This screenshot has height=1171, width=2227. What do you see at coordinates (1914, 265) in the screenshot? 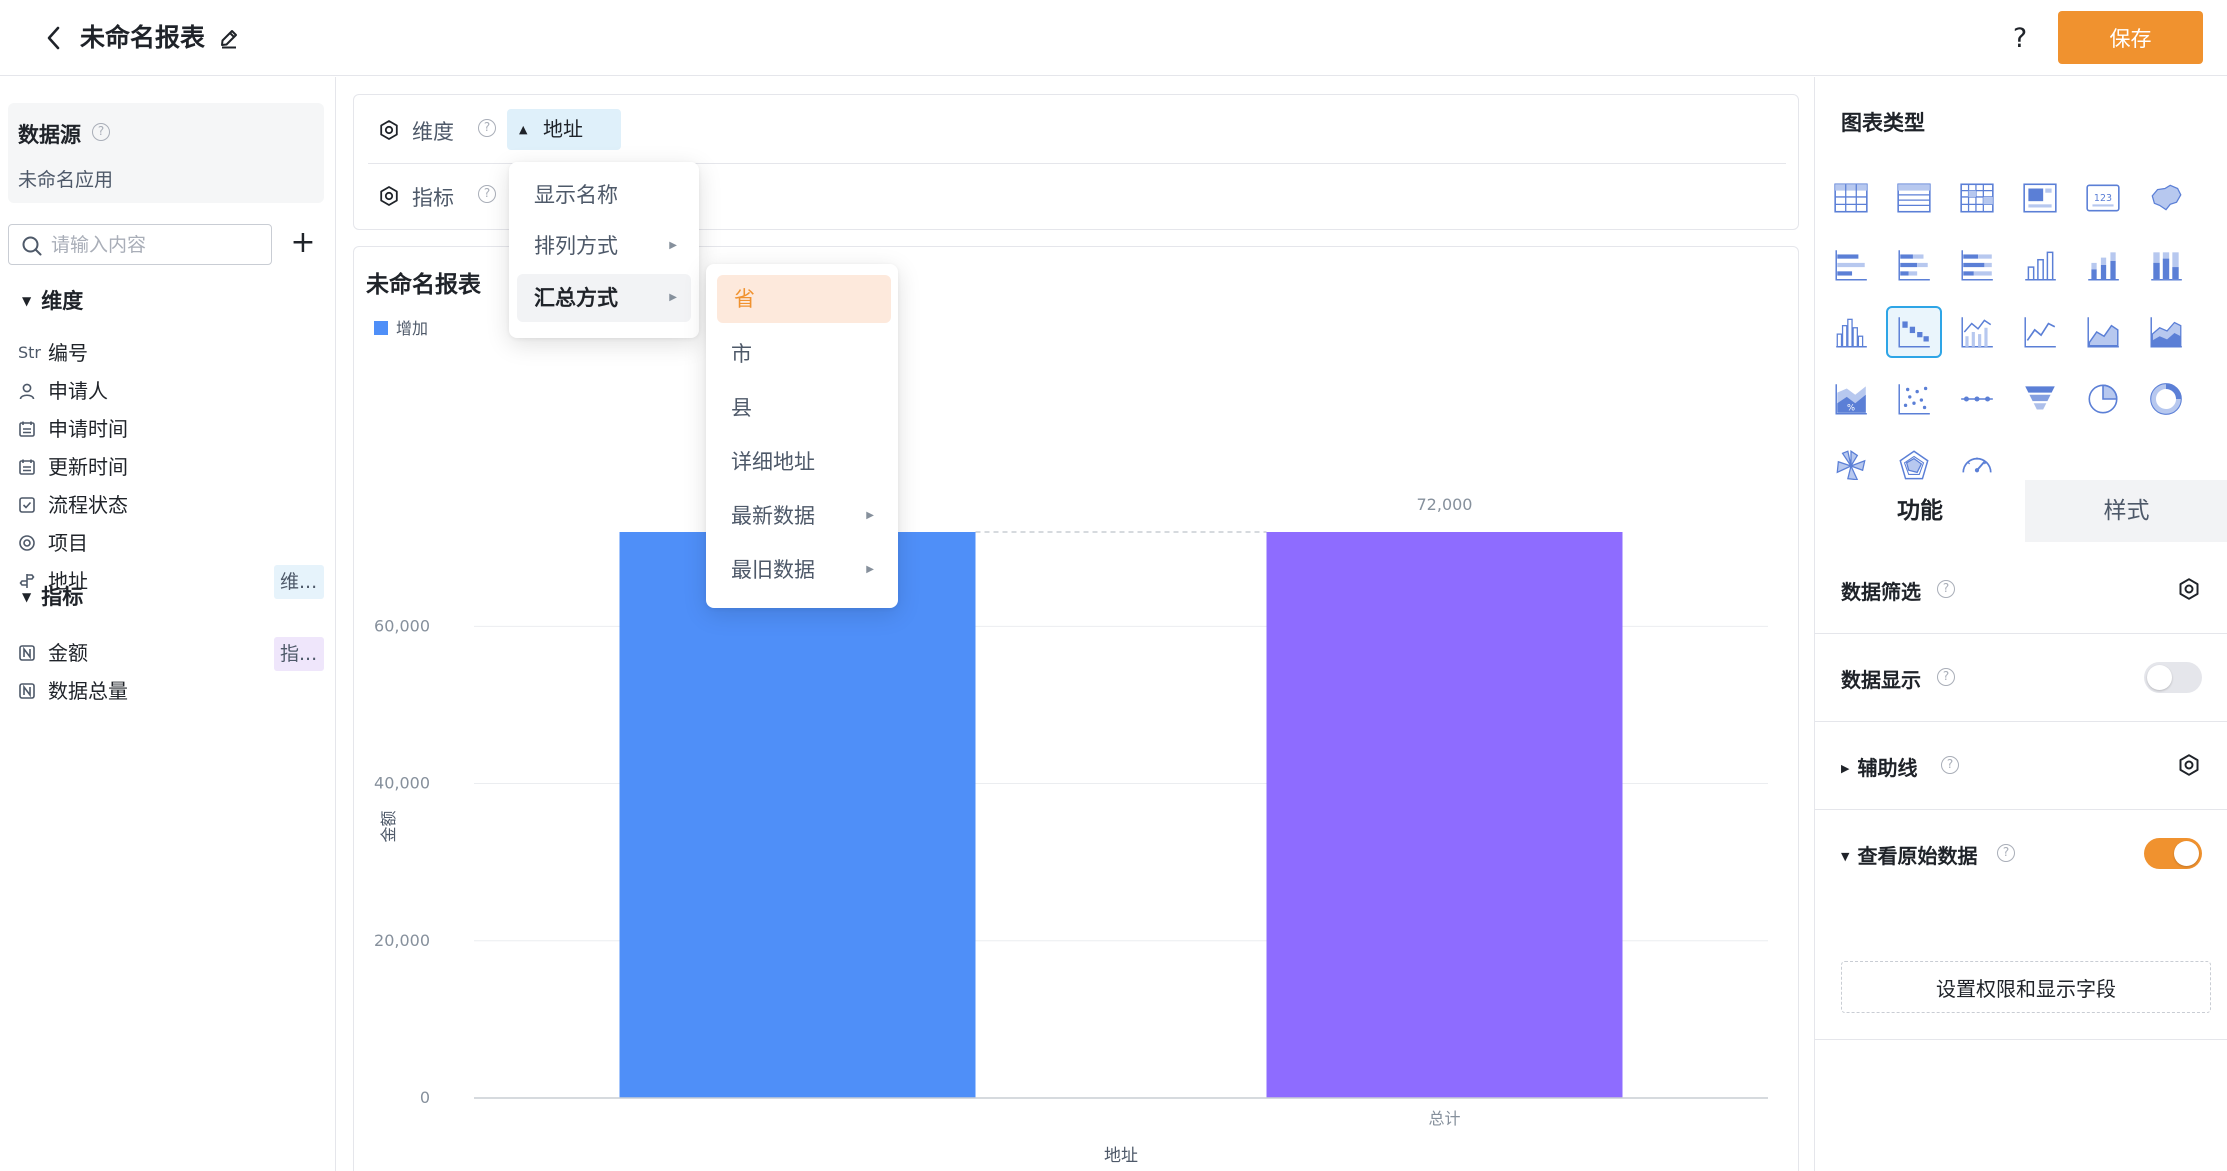
I see `chart-type-stacked-bar-h` at bounding box center [1914, 265].